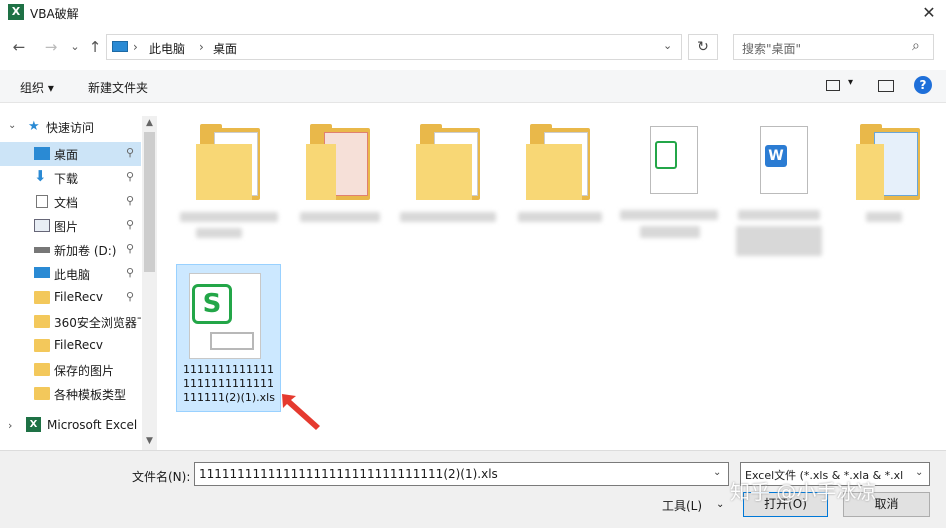 Image resolution: width=946 pixels, height=528 pixels. I want to click on sidebar-item-documents: 文档 ⚲, so click(70, 202).